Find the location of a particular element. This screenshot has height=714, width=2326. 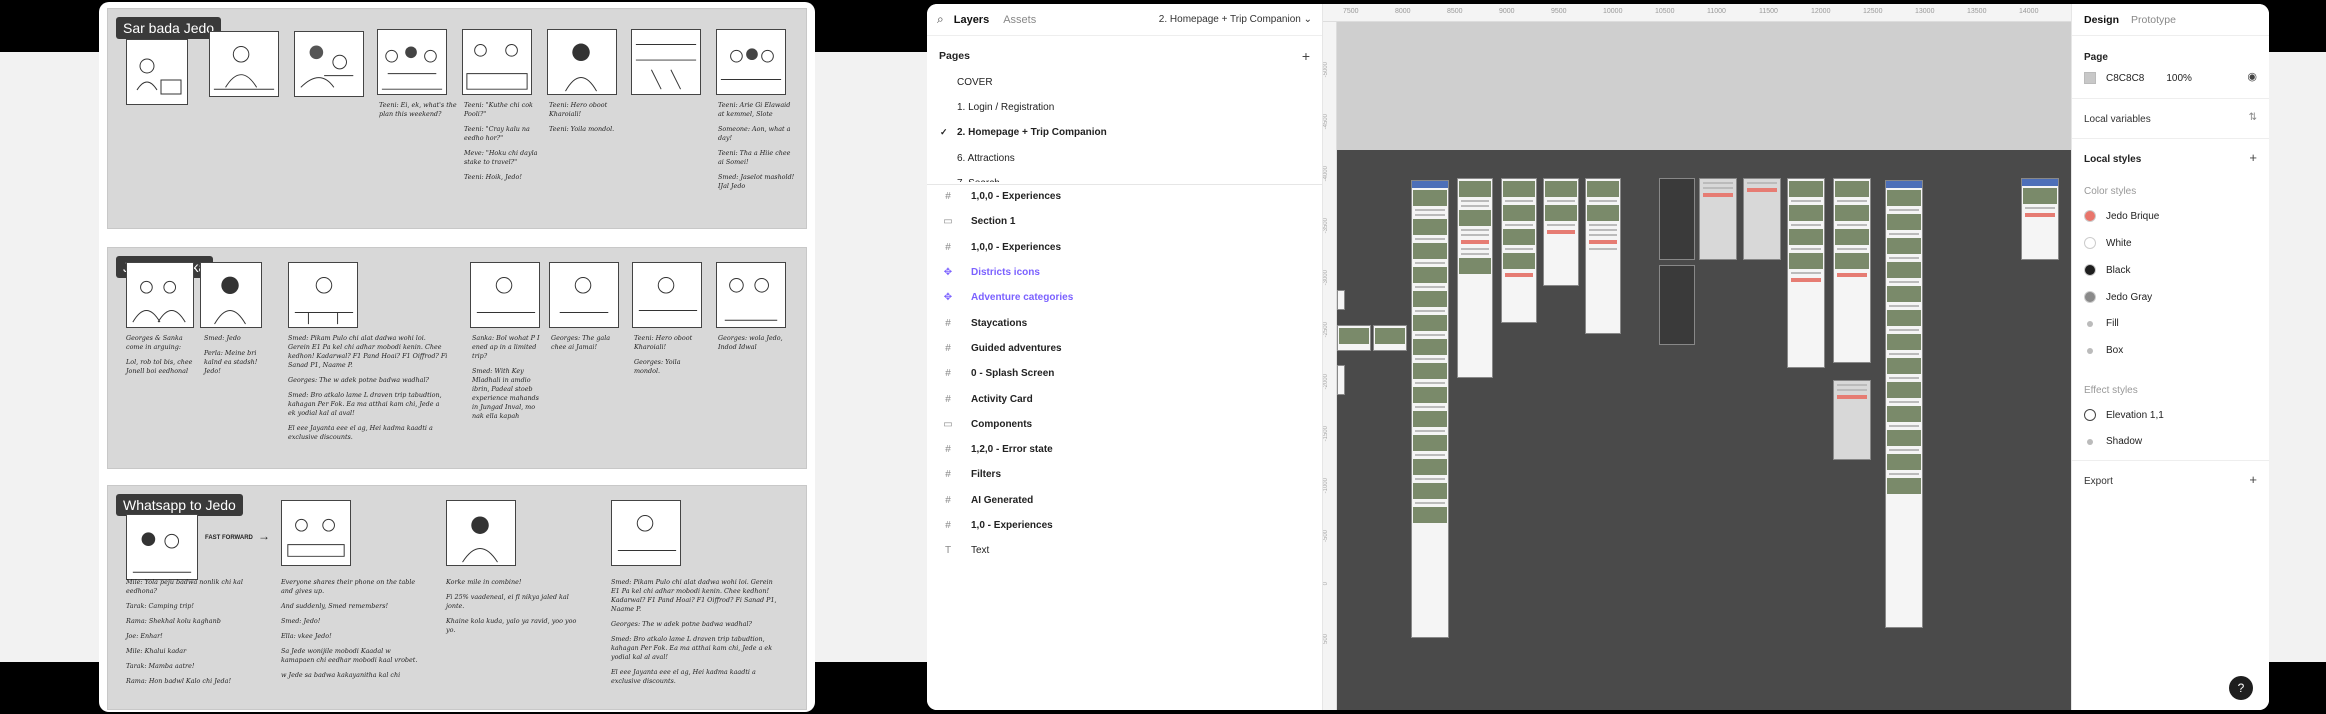

layer-item: # Staycations is located at coordinates (1124, 322).